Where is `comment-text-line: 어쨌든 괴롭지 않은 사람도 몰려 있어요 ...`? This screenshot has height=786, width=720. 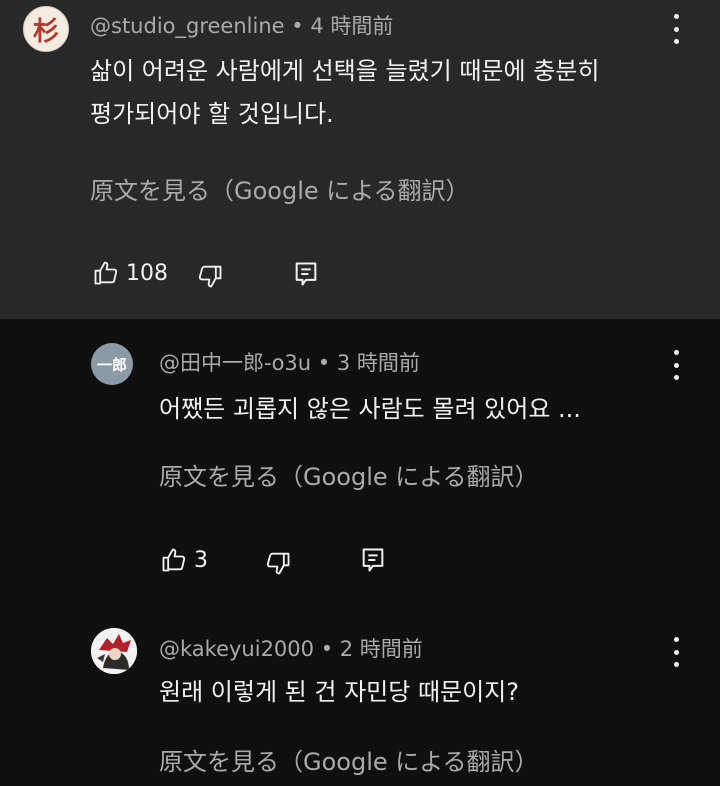 comment-text-line: 어쨌든 괴롭지 않은 사람도 몰려 있어요 ... is located at coordinates (370, 409).